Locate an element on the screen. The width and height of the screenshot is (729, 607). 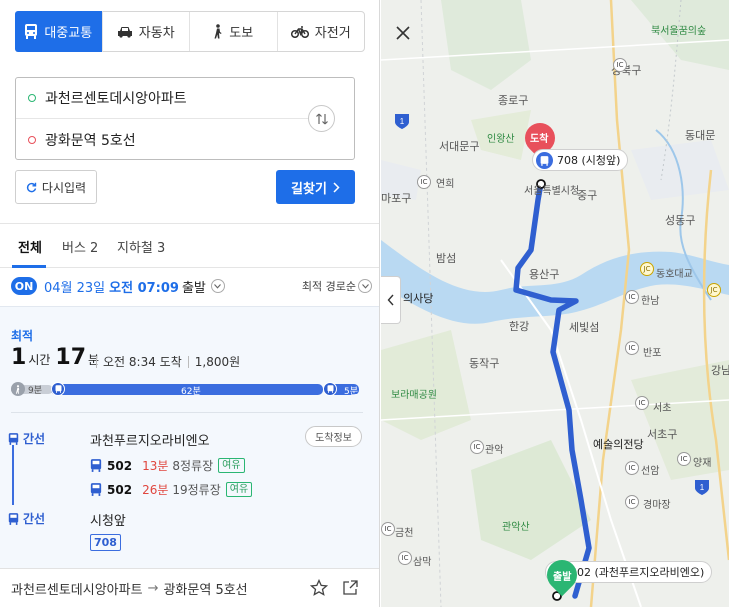
tab-label: 자전거 is located at coordinates (332, 33).